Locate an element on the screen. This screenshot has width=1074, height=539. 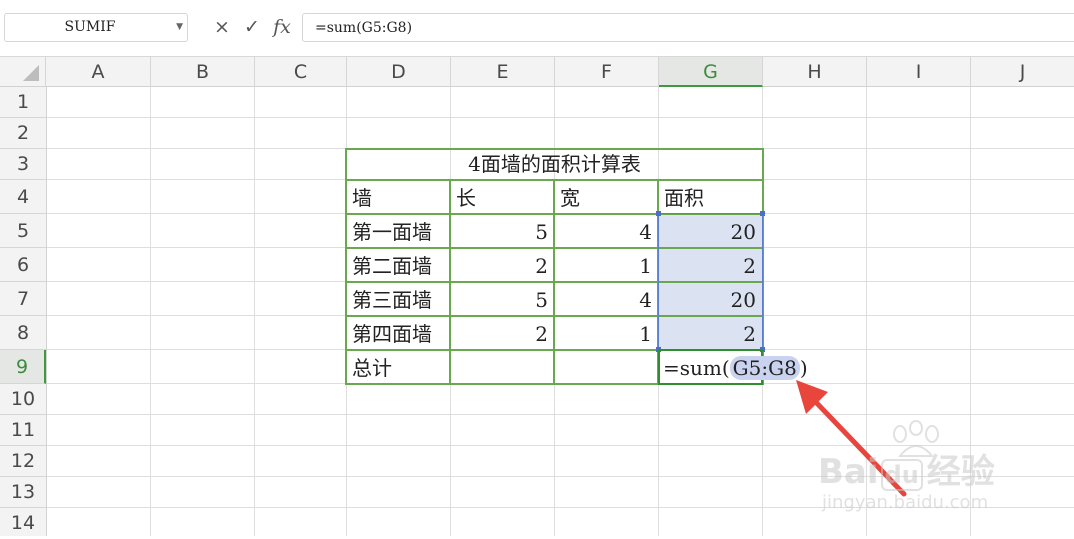
row-header-6: 6 is located at coordinates (23, 265).